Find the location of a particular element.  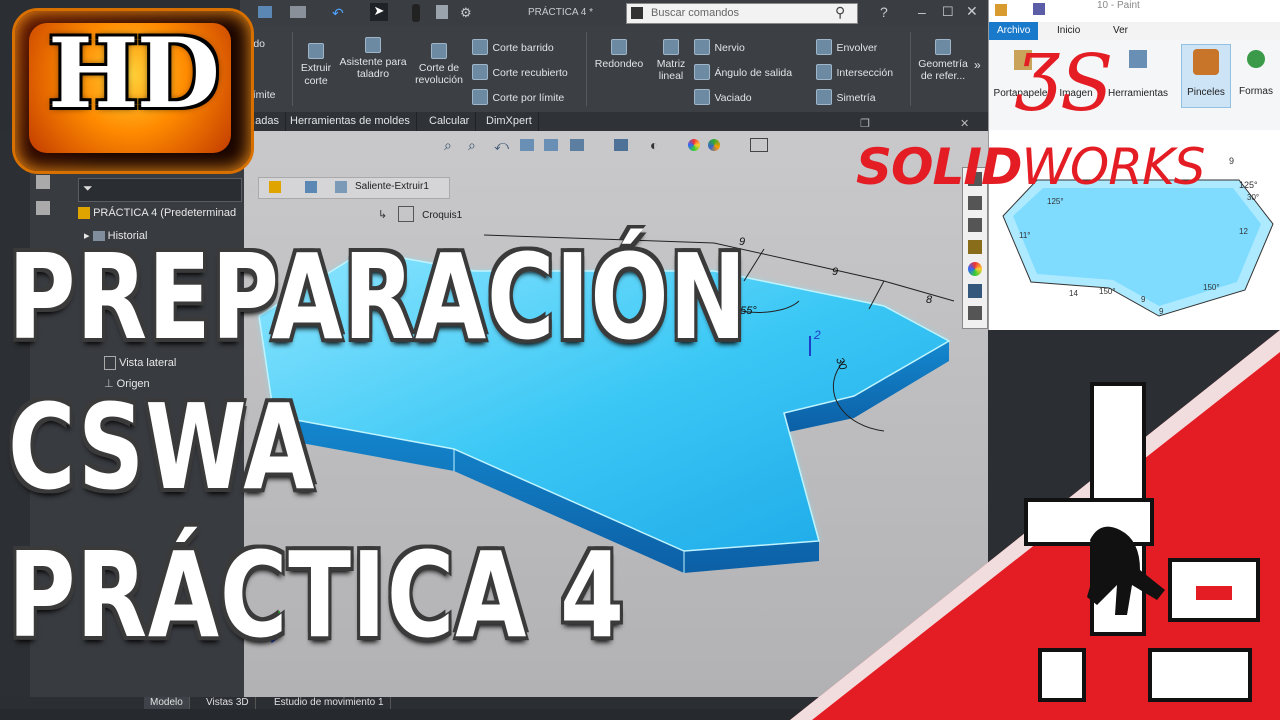

solidworks-logo: SOLIDWORKS is located at coordinates (1031, 167).